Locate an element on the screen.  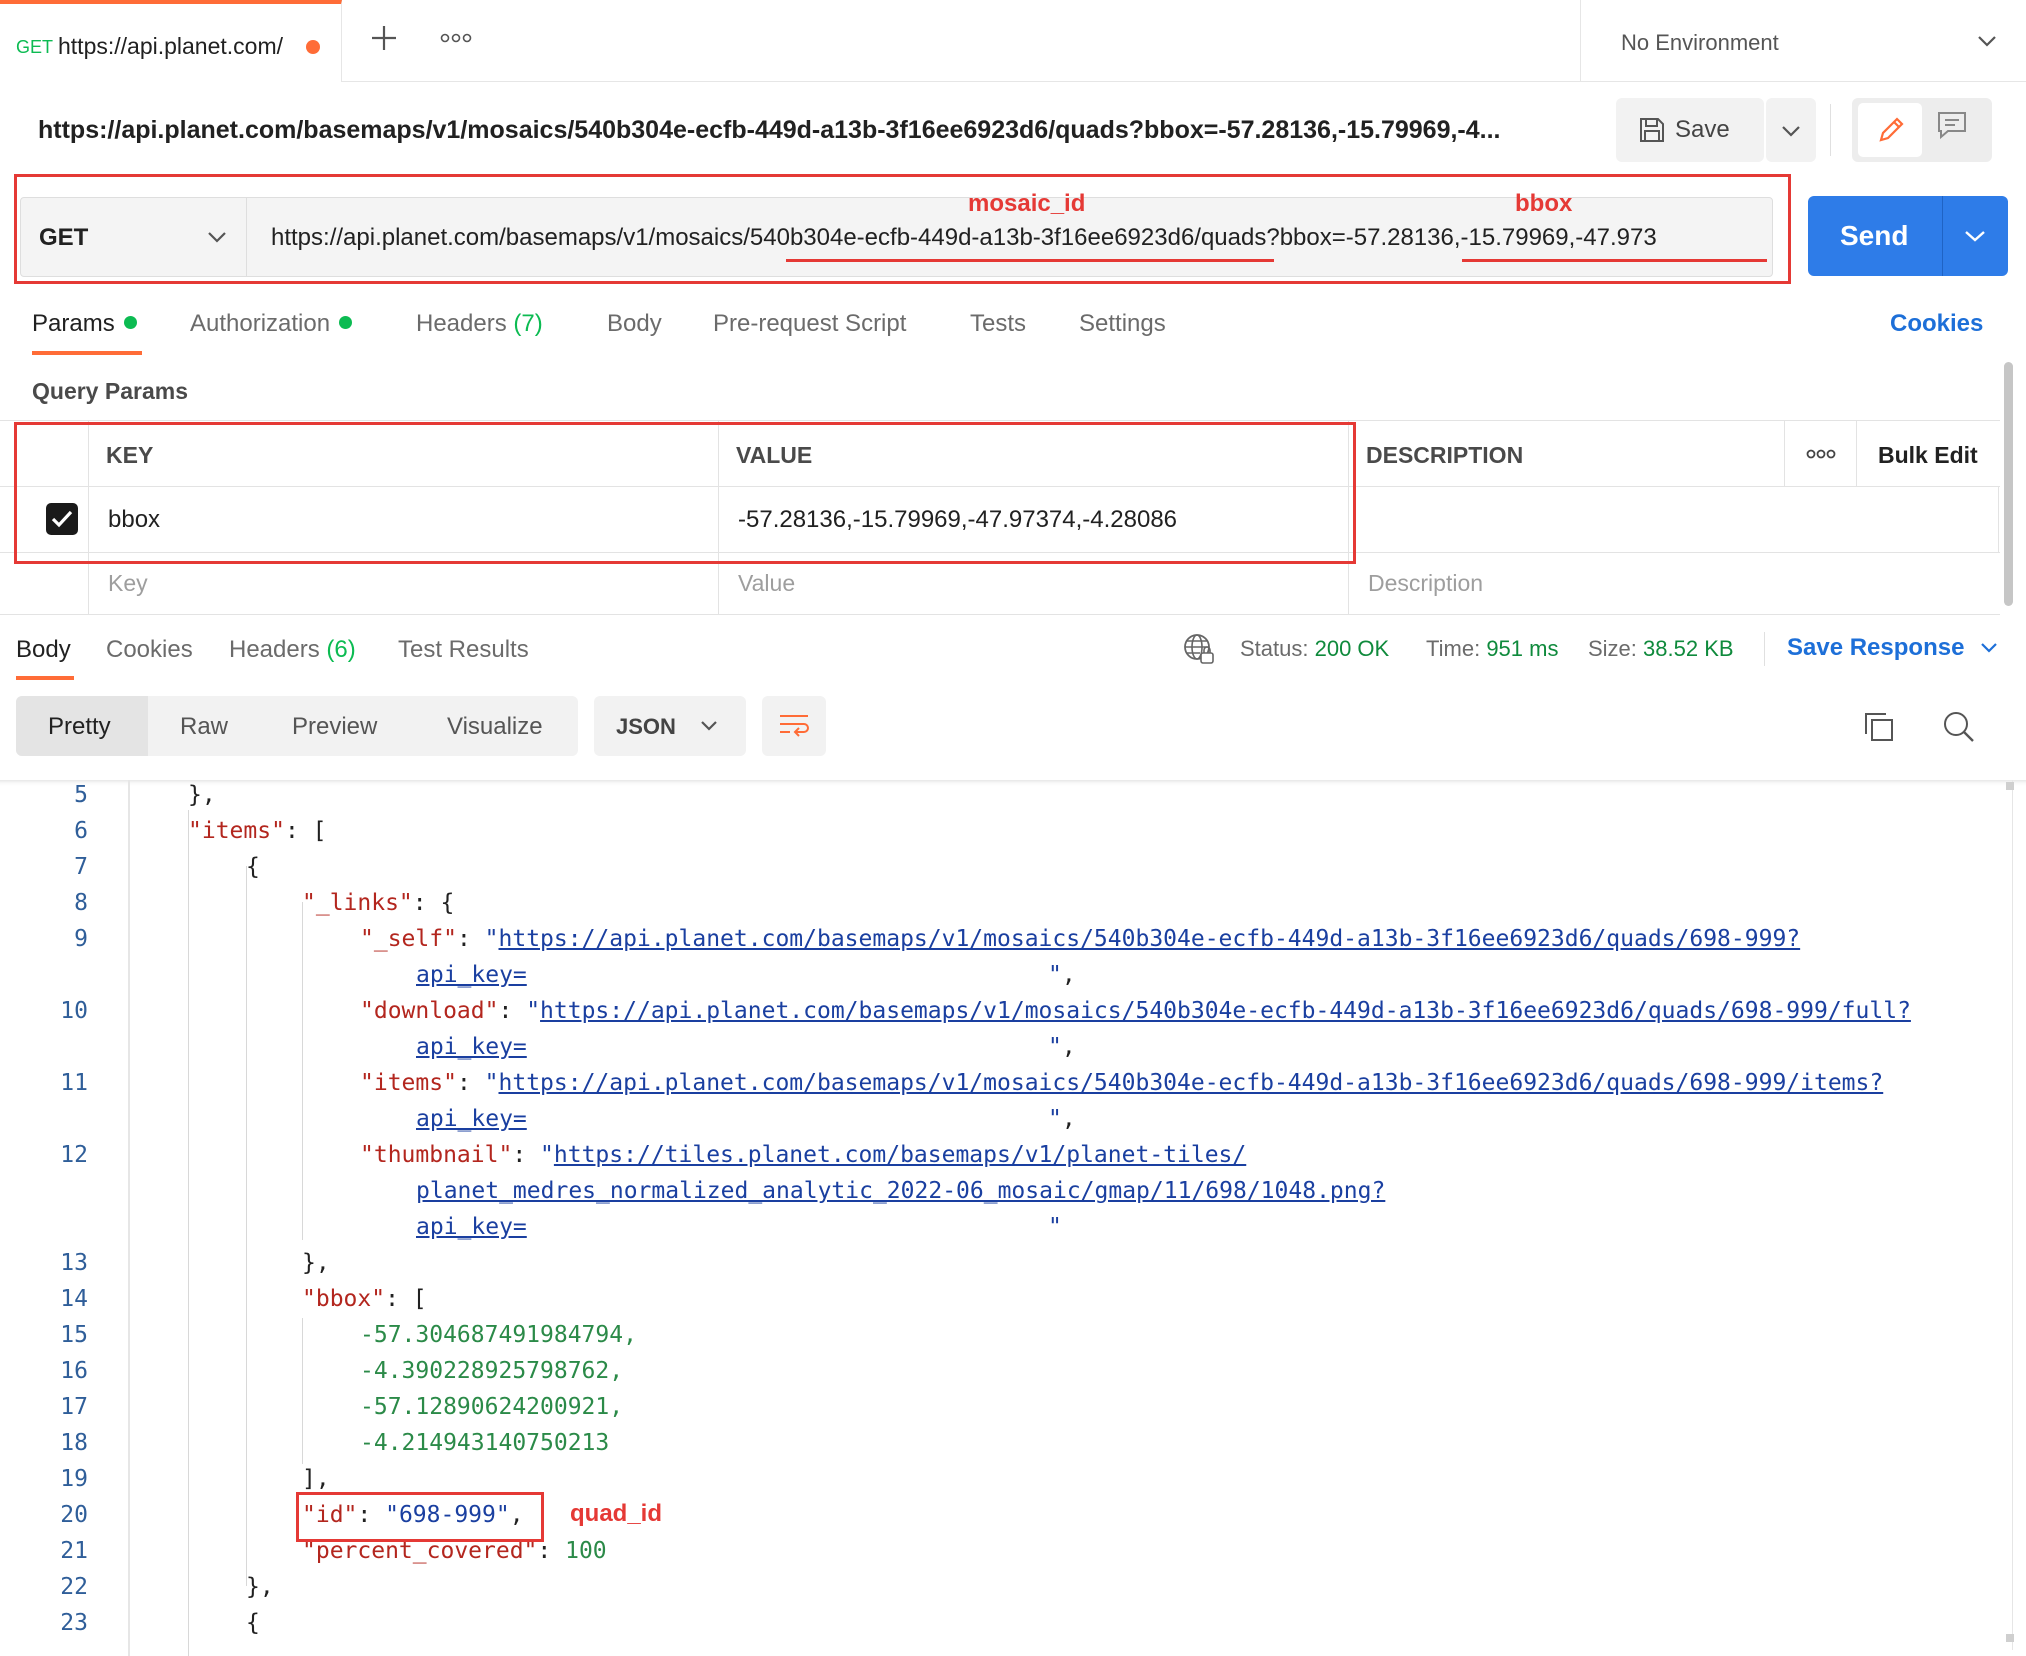
tab-params: Params is located at coordinates (84, 324).